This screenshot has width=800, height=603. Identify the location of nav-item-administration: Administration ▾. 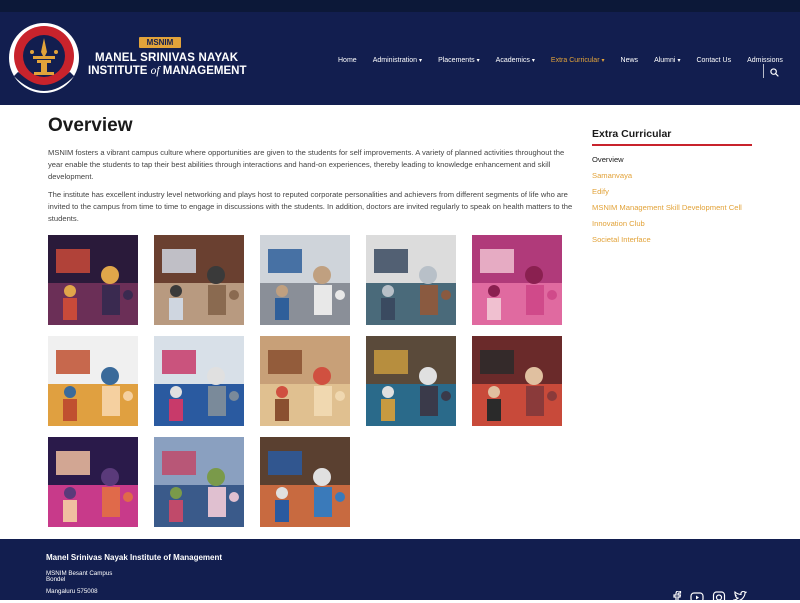
(397, 60).